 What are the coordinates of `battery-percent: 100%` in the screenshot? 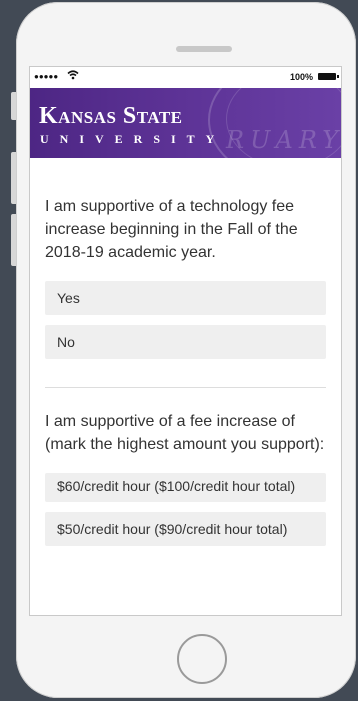 It's located at (301, 77).